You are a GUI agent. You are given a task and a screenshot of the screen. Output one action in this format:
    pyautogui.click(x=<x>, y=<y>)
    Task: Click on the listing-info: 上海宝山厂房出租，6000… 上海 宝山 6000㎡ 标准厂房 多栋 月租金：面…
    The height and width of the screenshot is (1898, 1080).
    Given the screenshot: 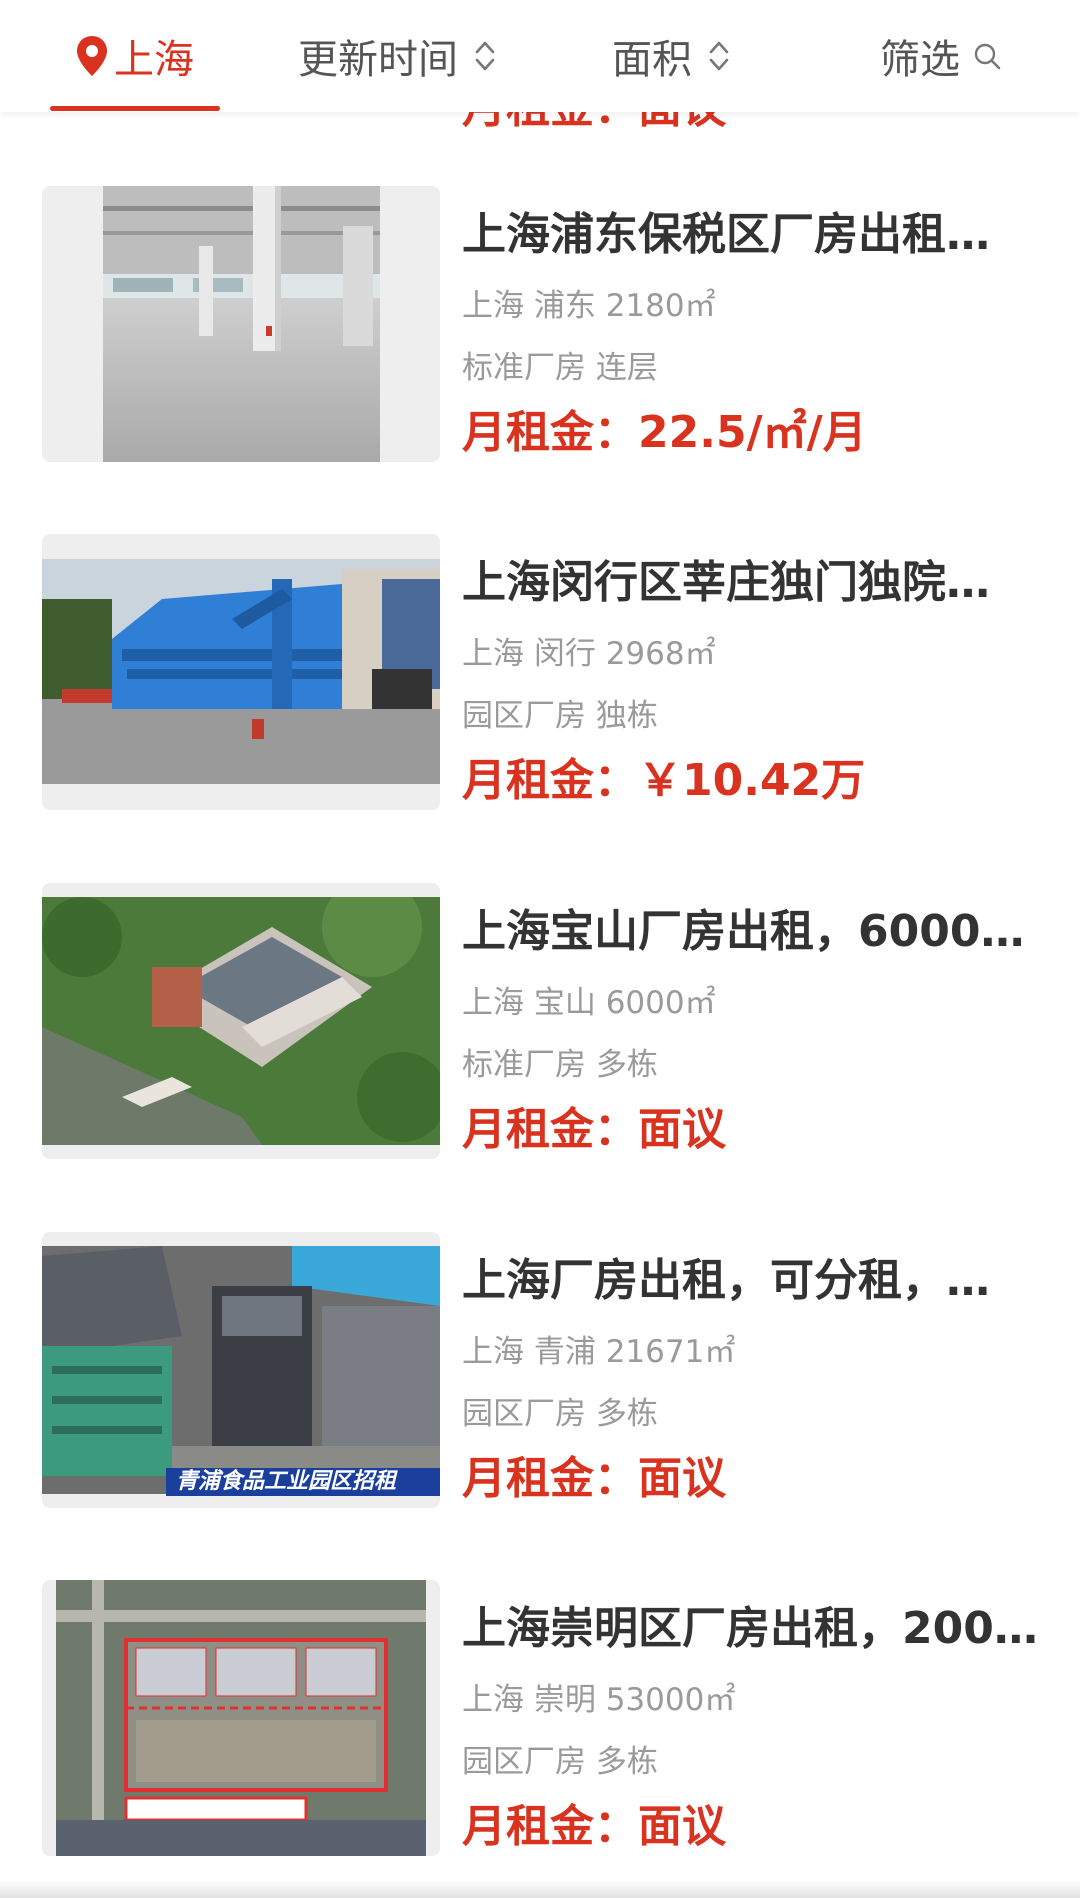 What is the action you would take?
    pyautogui.click(x=752, y=1021)
    